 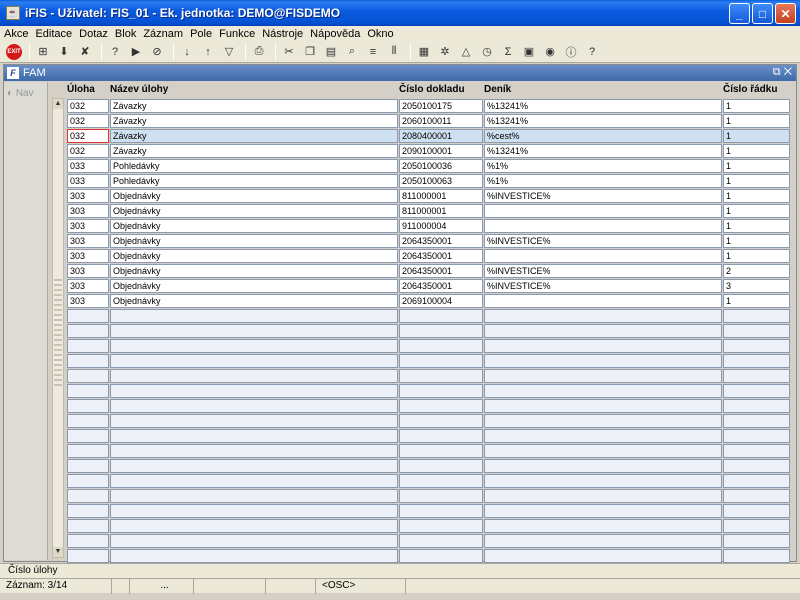 I want to click on table-row: 303 Objednávky 811000001 %INVESTICE% 1, so click(x=426, y=196).